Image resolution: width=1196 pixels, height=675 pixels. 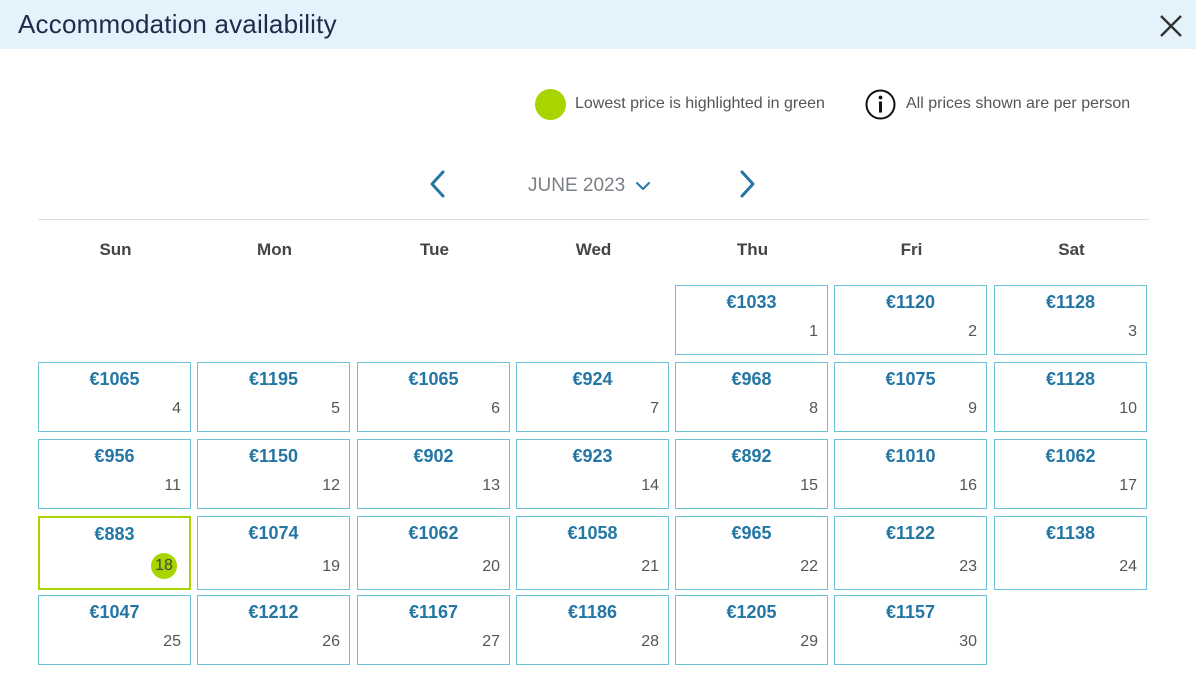 What do you see at coordinates (751, 553) in the screenshot?
I see `calendar-day-cell: €965 22` at bounding box center [751, 553].